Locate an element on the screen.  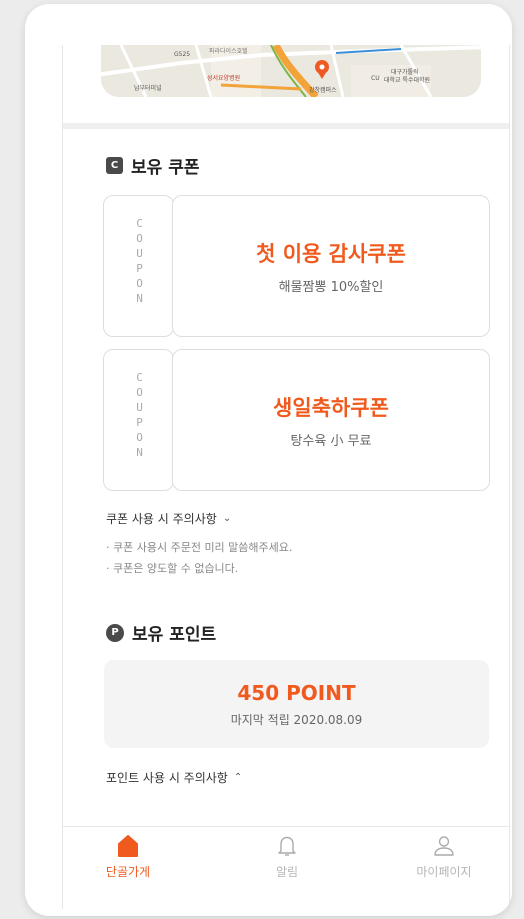
map-label-hotel: 파라다이스호텔 is located at coordinates (228, 51).